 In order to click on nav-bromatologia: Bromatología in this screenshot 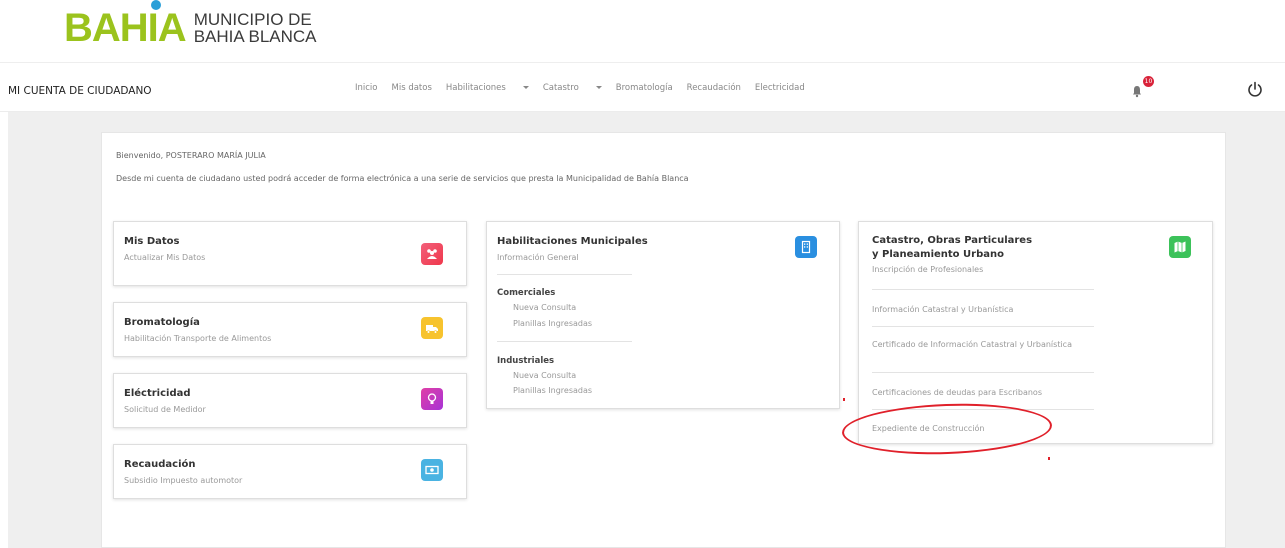, I will do `click(644, 88)`.